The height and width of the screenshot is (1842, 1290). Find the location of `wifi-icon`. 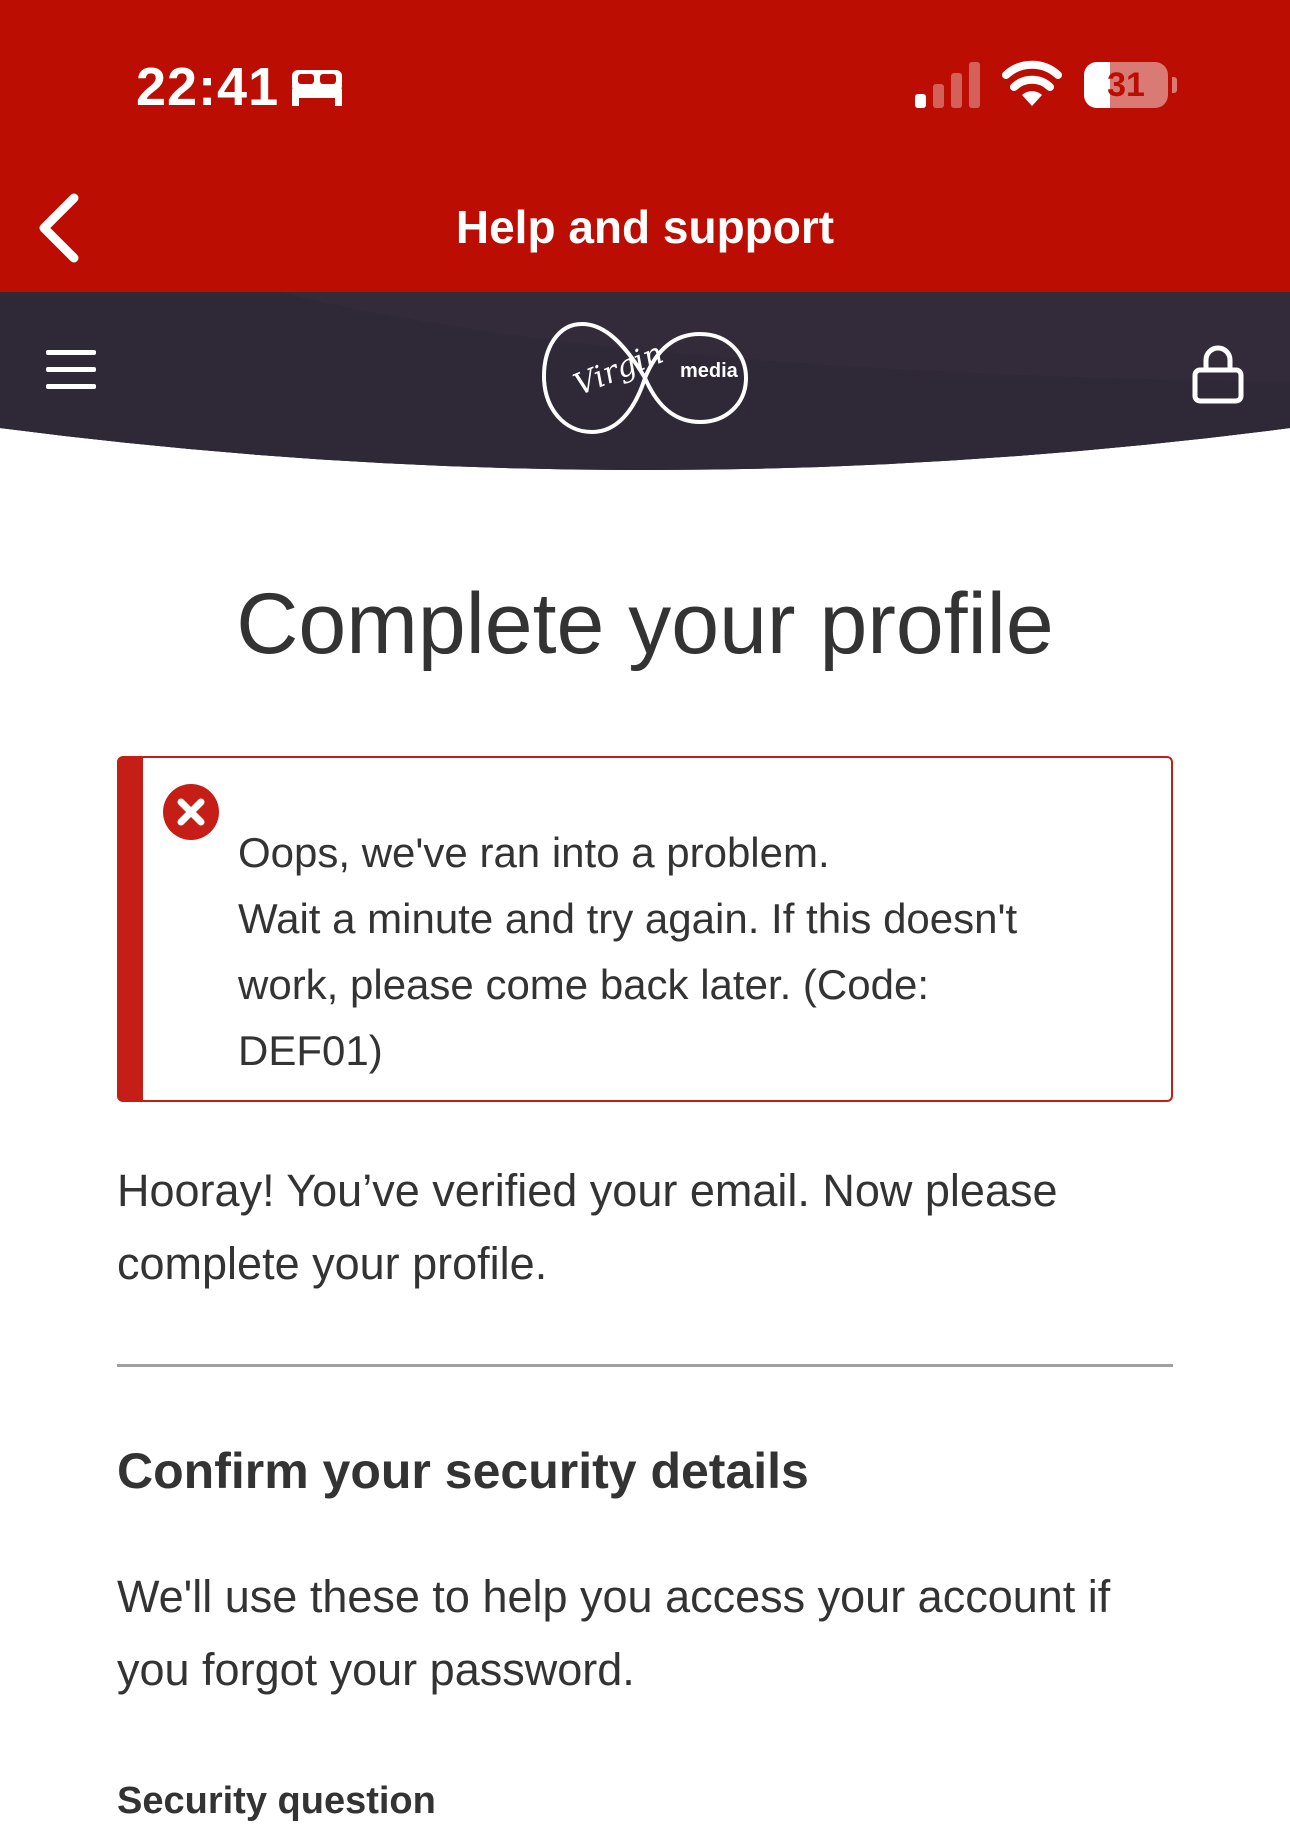

wifi-icon is located at coordinates (1032, 83).